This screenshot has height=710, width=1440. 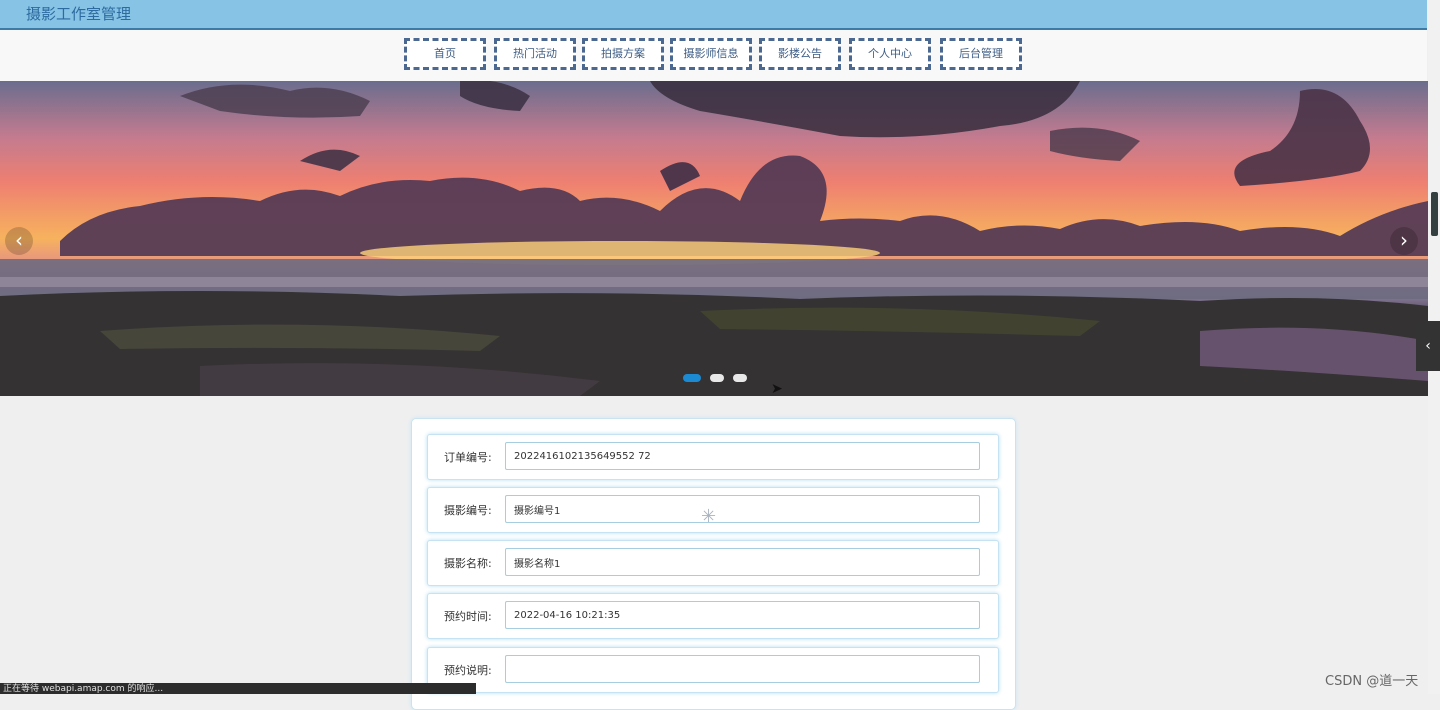 I want to click on form-row-photo-name: 摄影名称:, so click(x=713, y=563).